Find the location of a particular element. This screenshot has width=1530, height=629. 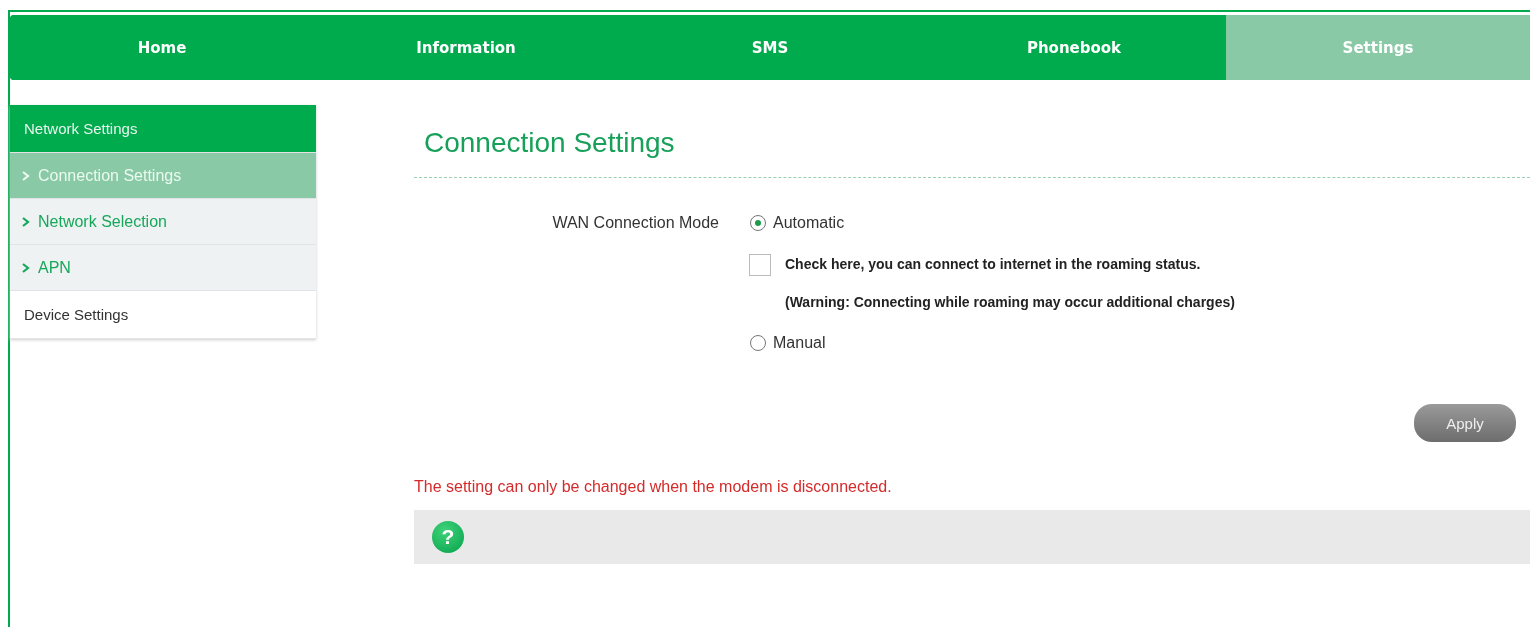

sidebar-item: Connection Settings is located at coordinates (163, 176).